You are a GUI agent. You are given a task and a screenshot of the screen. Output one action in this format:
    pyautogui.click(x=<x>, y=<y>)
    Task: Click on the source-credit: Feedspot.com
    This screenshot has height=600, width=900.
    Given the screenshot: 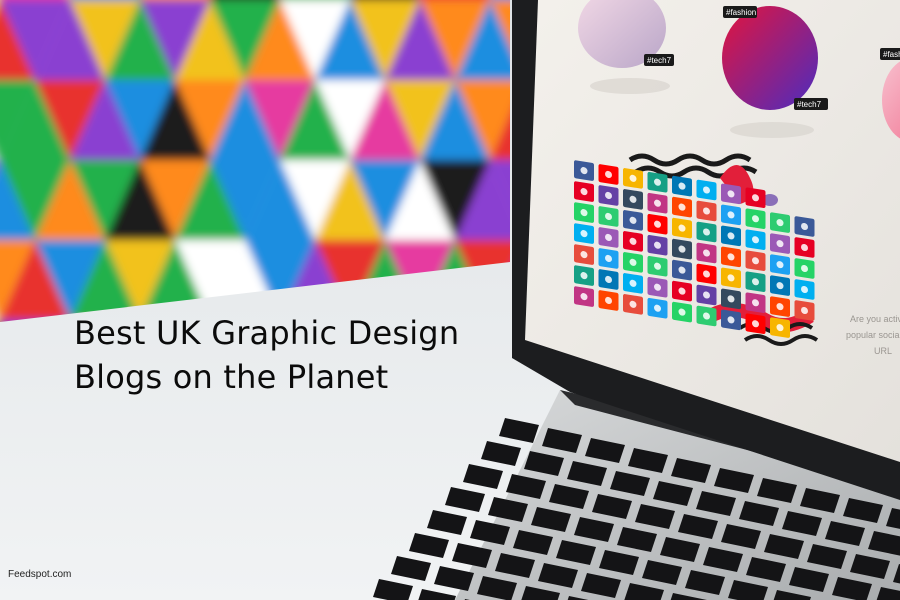 What is the action you would take?
    pyautogui.click(x=40, y=574)
    